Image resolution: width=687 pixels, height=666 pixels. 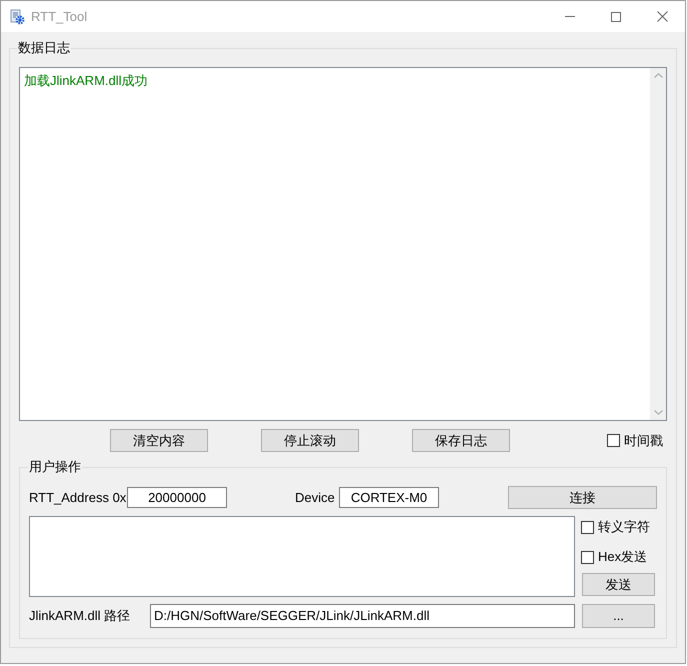 What do you see at coordinates (362, 616) in the screenshot?
I see `path-field: D:/HGN/SoftWare/SEGGER/JLink/JLinkARM.dll` at bounding box center [362, 616].